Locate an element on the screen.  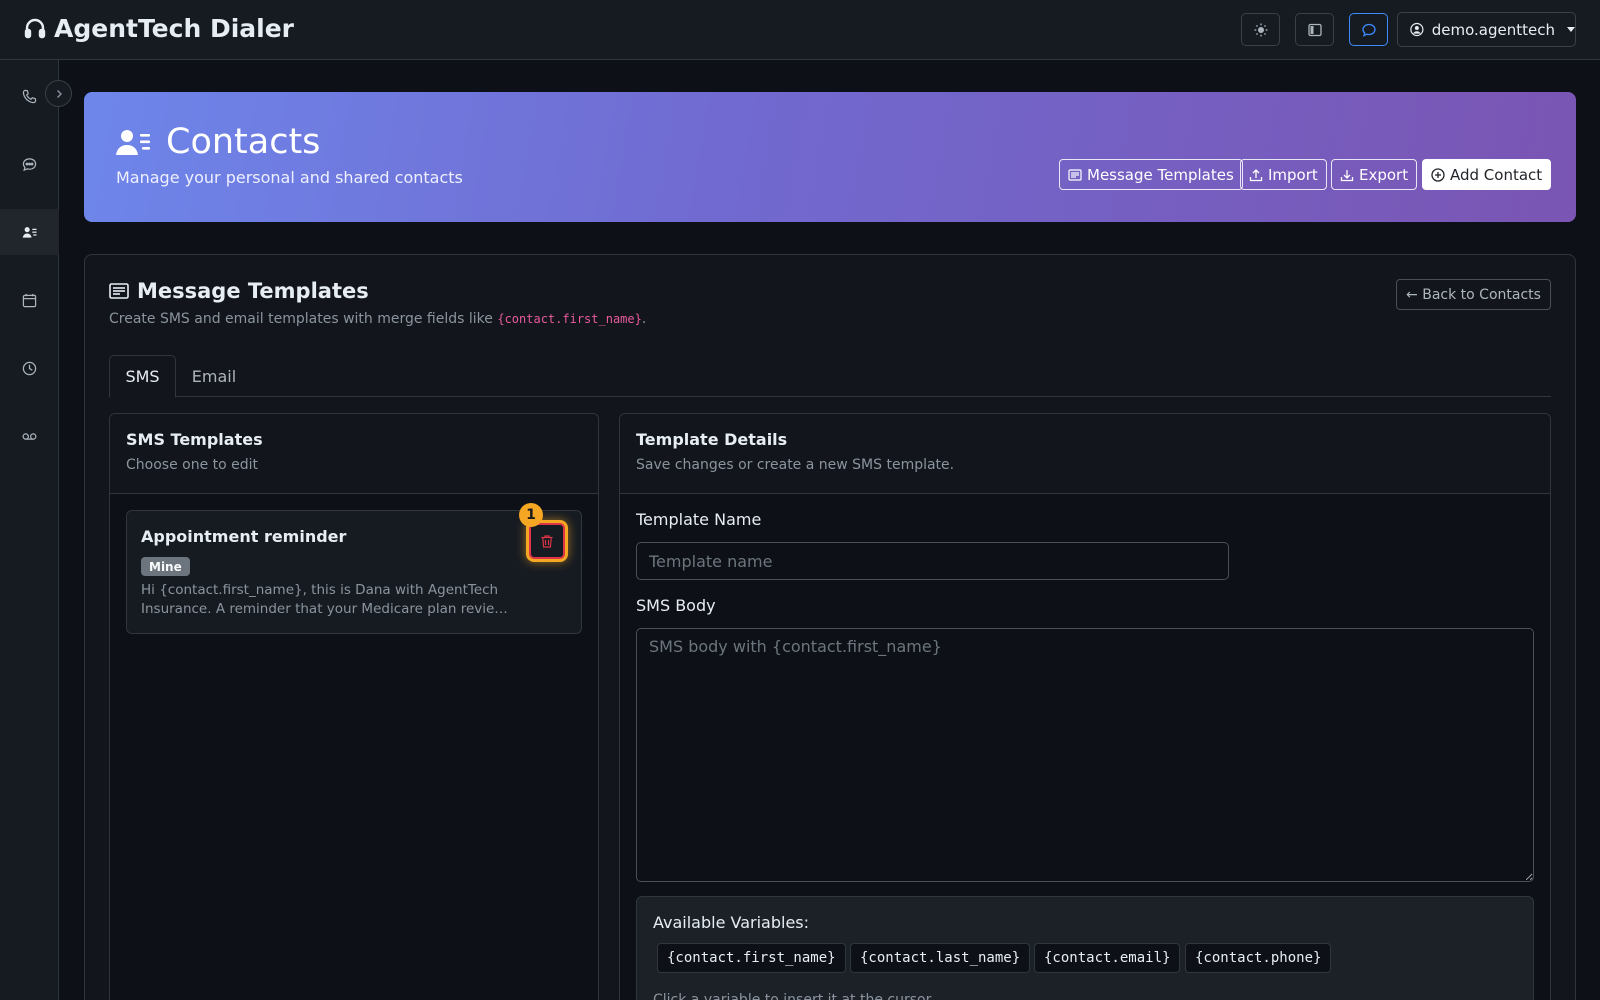
brand-name: AgentTech Dialer is located at coordinates (174, 28).